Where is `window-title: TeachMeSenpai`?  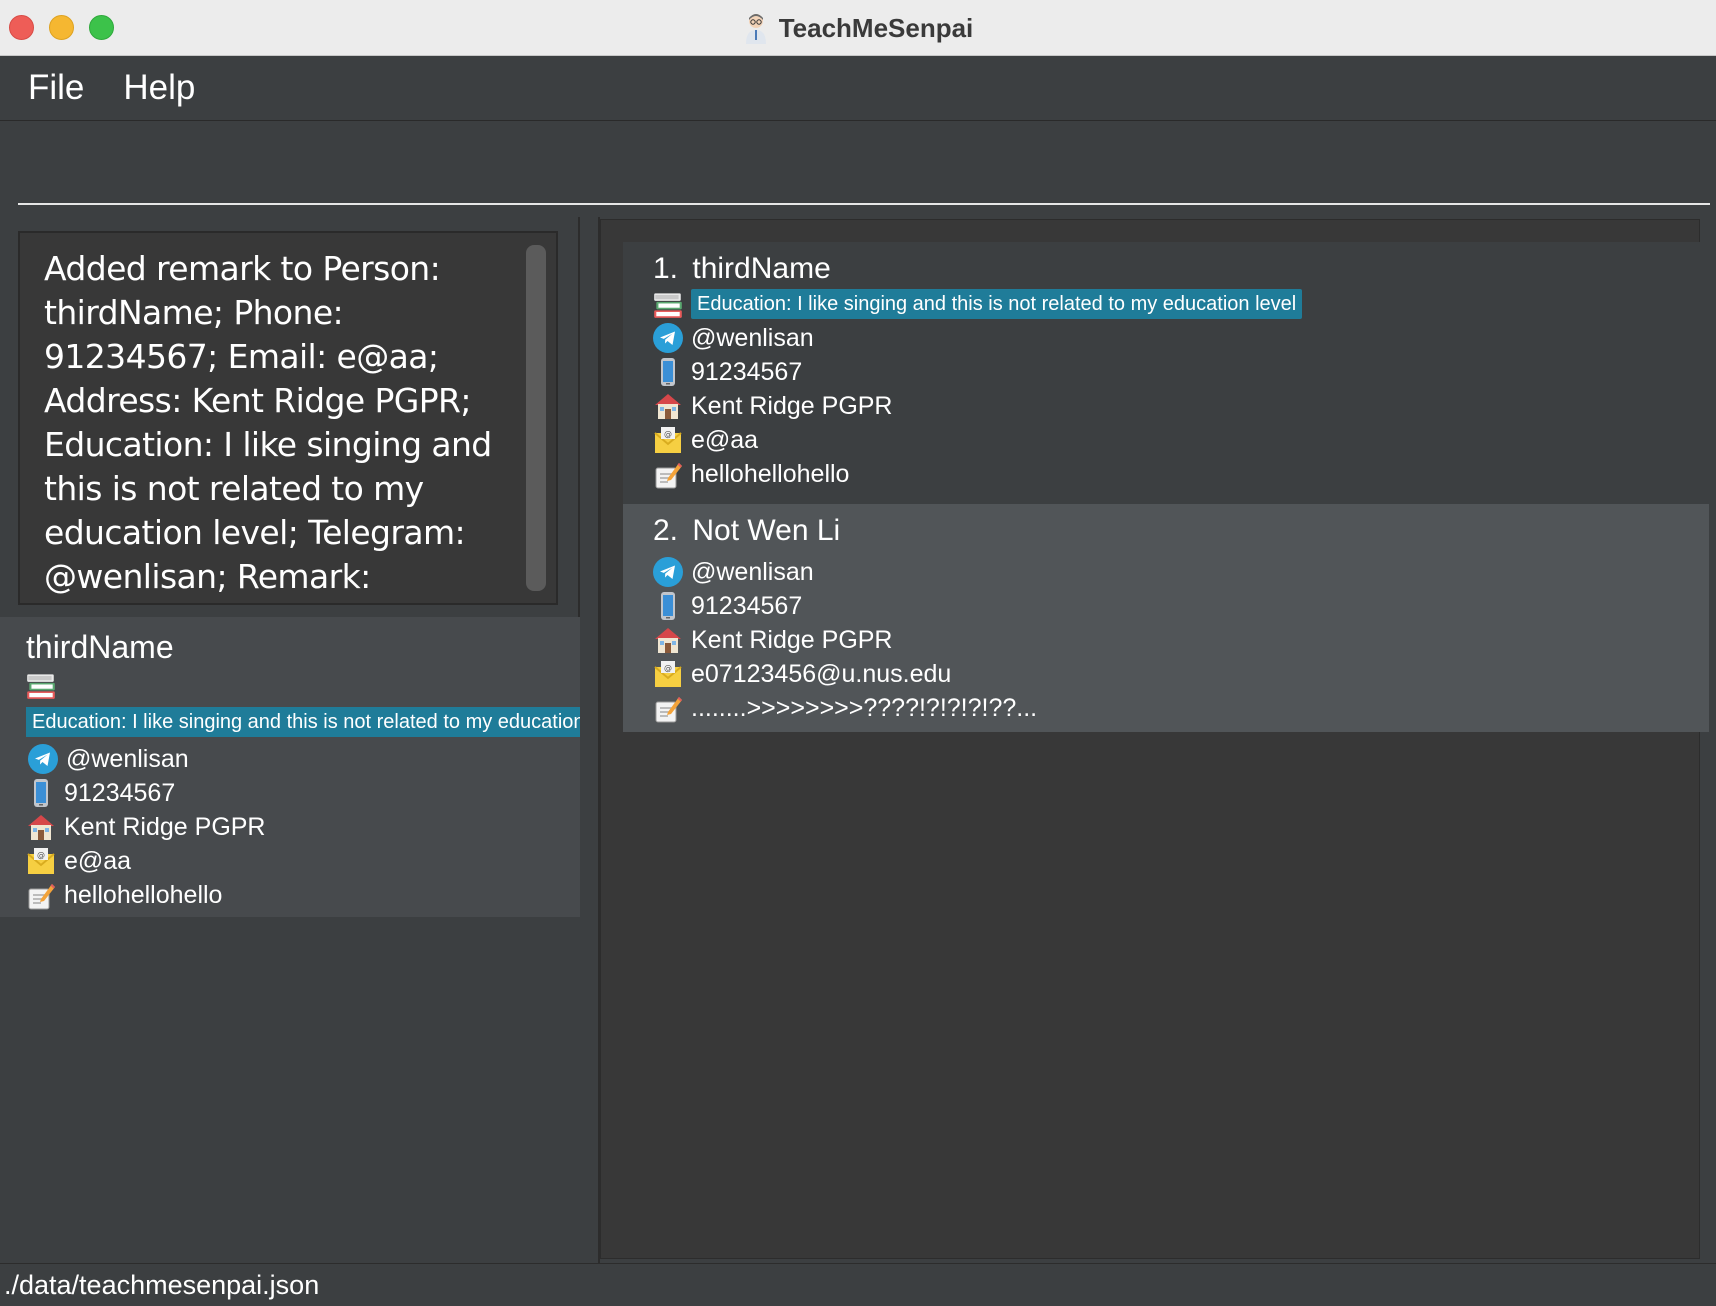
window-title: TeachMeSenpai is located at coordinates (876, 27).